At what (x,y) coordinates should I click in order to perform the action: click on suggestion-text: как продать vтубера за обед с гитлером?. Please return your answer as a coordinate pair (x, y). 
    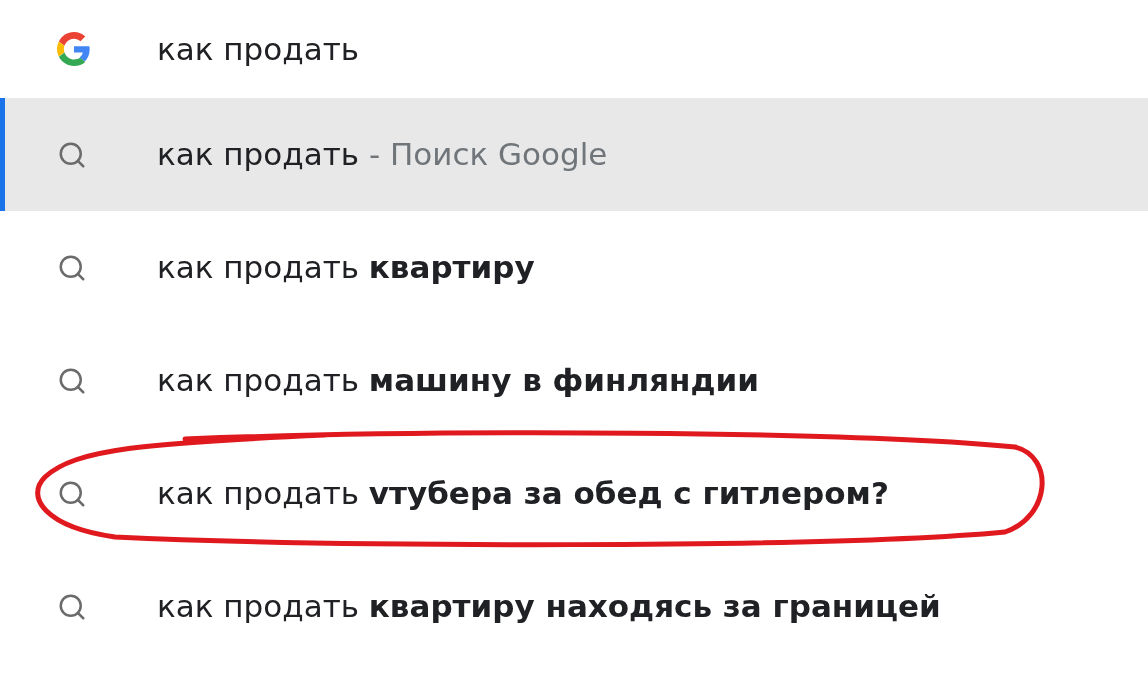
    Looking at the image, I should click on (523, 494).